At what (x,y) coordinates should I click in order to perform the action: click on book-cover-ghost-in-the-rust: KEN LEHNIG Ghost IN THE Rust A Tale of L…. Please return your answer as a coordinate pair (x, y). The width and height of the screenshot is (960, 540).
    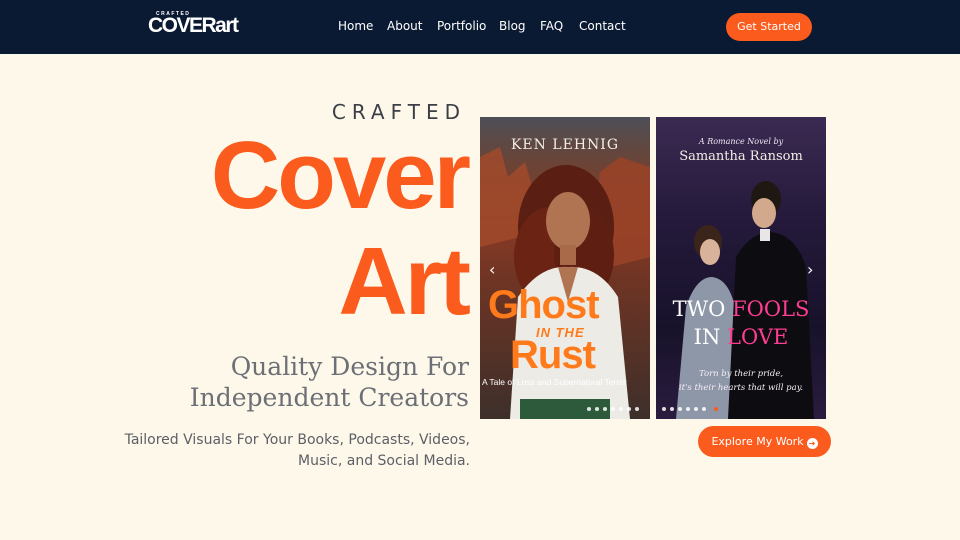
    Looking at the image, I should click on (565, 268).